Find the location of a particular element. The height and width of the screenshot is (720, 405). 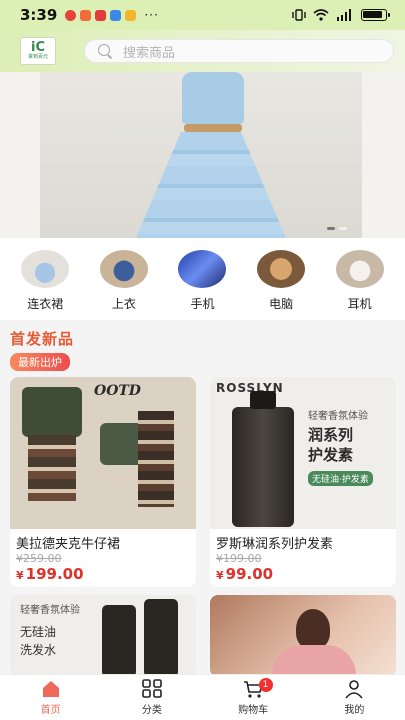

bottle-cap is located at coordinates (263, 400).